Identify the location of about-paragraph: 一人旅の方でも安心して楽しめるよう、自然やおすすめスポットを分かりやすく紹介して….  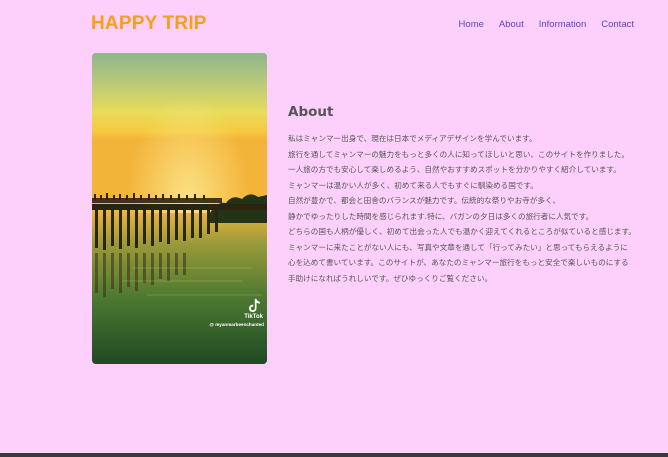
(454, 170).